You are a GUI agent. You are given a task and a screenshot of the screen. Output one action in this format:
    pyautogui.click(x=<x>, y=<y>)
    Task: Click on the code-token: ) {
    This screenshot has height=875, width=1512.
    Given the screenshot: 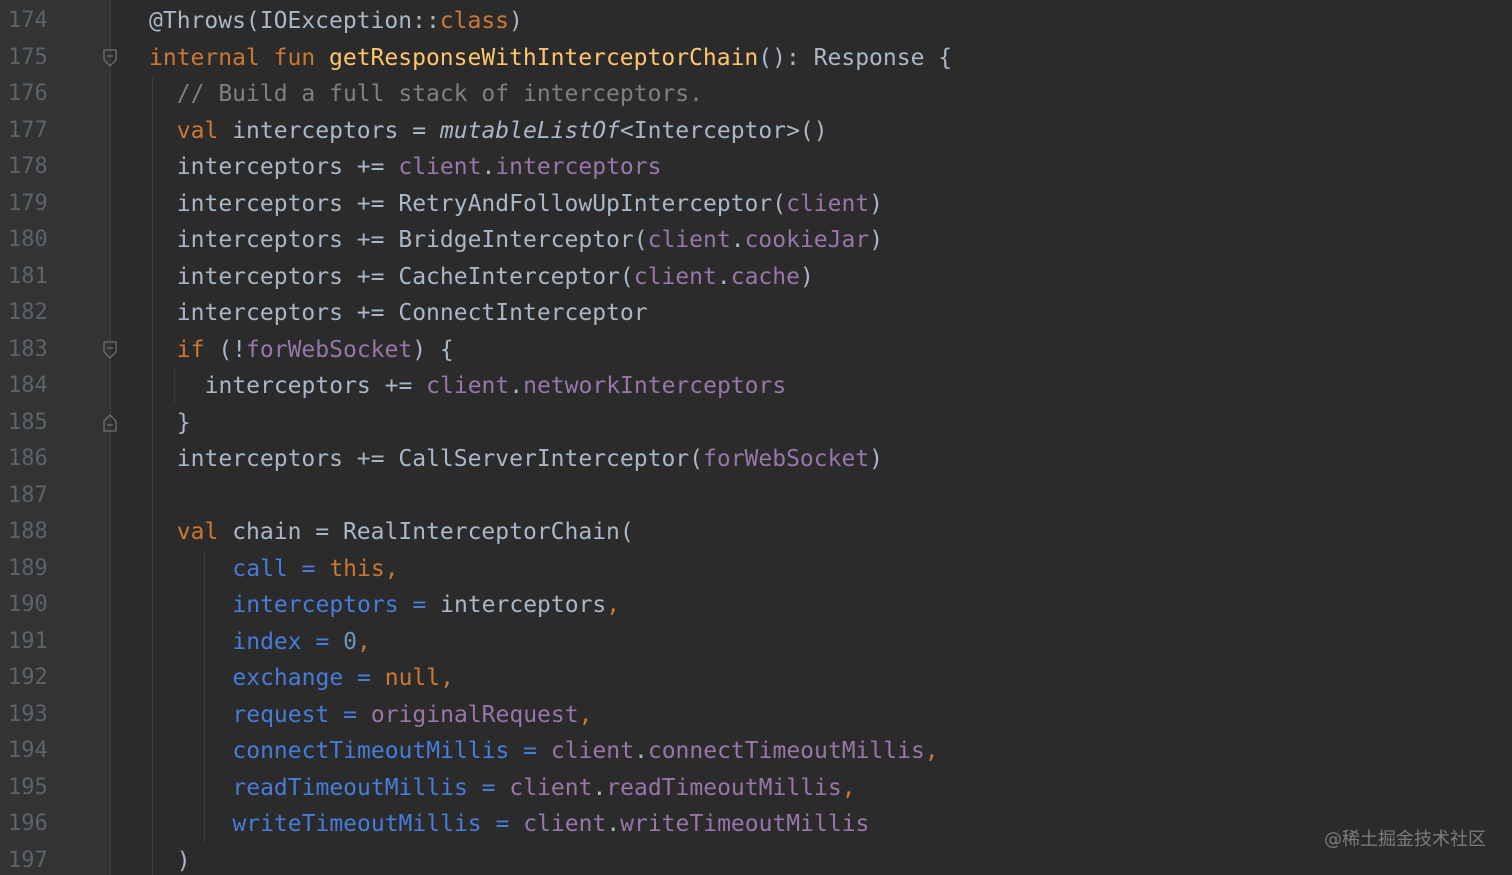 What is the action you would take?
    pyautogui.click(x=433, y=349)
    